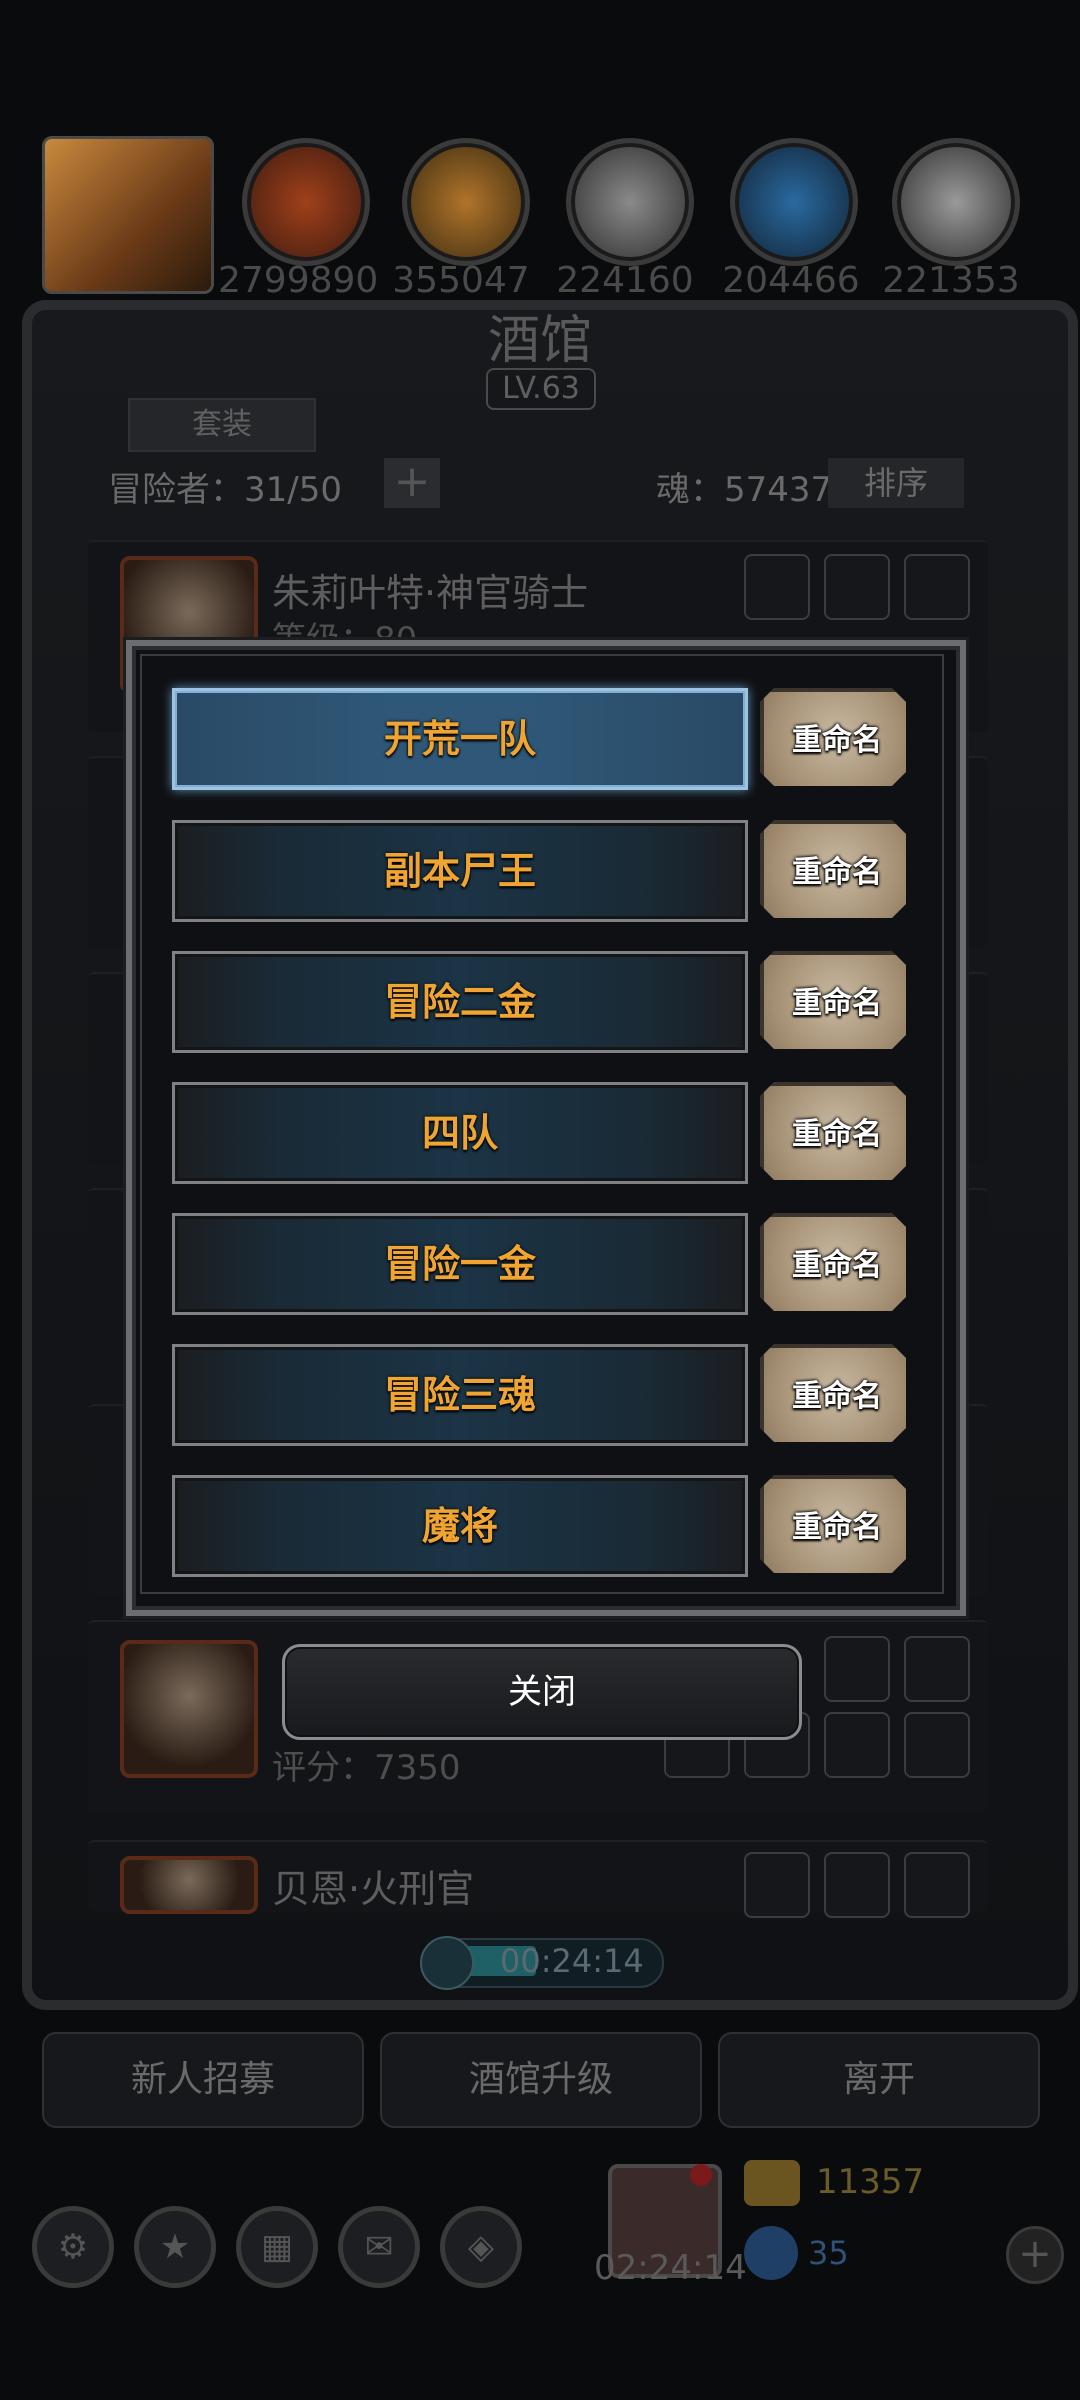 Image resolution: width=1080 pixels, height=2400 pixels. I want to click on team-row-selected: 开荒一队, so click(460, 739).